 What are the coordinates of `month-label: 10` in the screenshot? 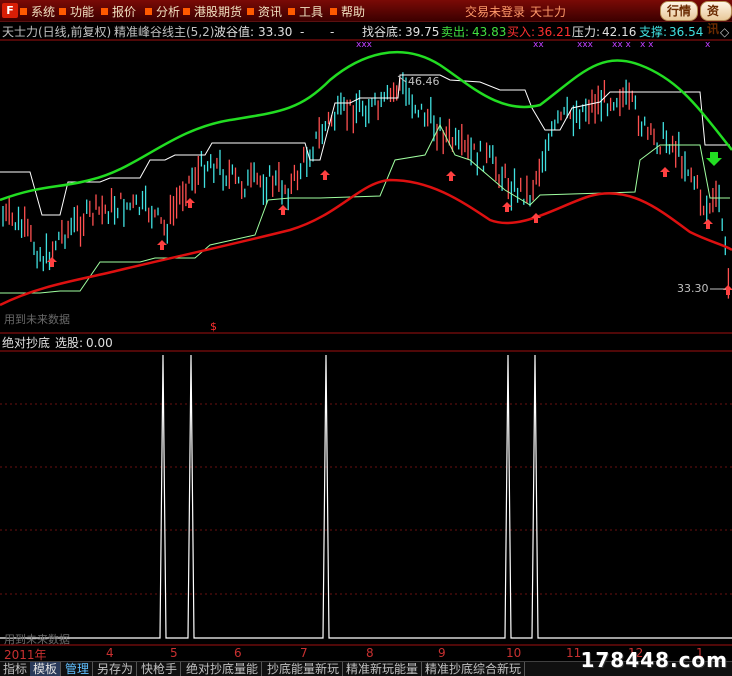 It's located at (514, 653).